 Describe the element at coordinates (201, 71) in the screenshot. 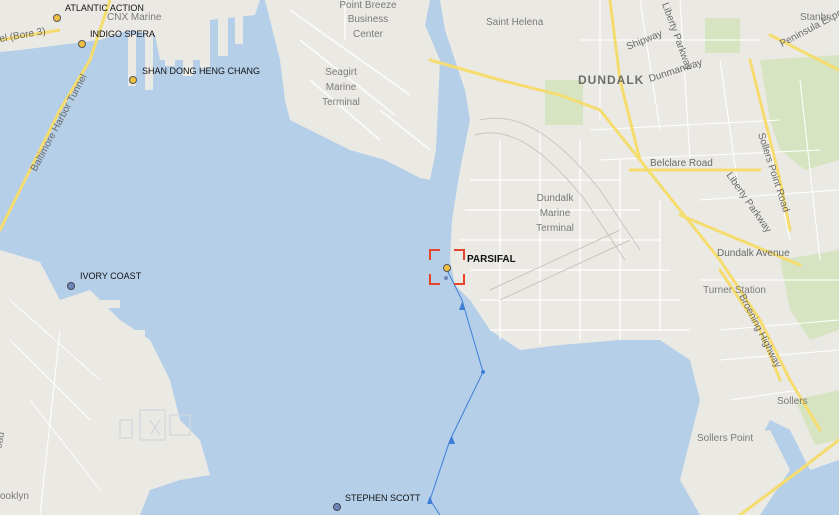

I see `label-shan-dong: SHAN DONG HENG CHANG` at that location.